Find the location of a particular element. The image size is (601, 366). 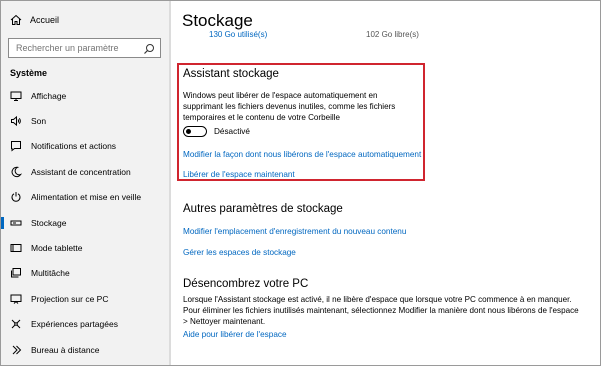

search-icon is located at coordinates (149, 48).